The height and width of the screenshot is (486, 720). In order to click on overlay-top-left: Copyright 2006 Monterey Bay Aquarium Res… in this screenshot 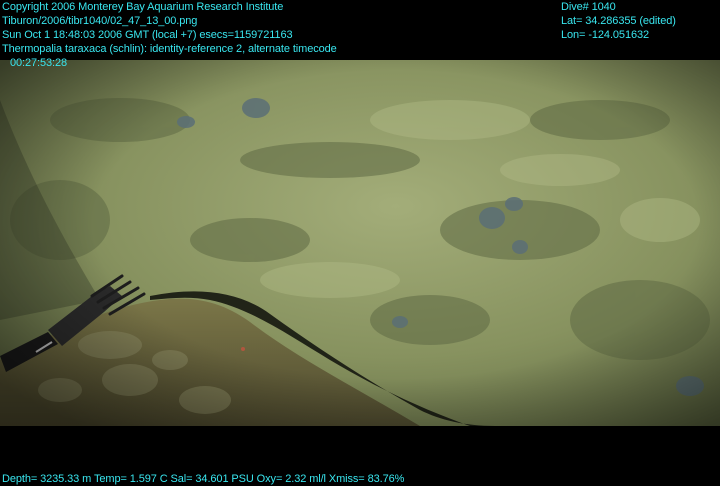, I will do `click(169, 35)`.